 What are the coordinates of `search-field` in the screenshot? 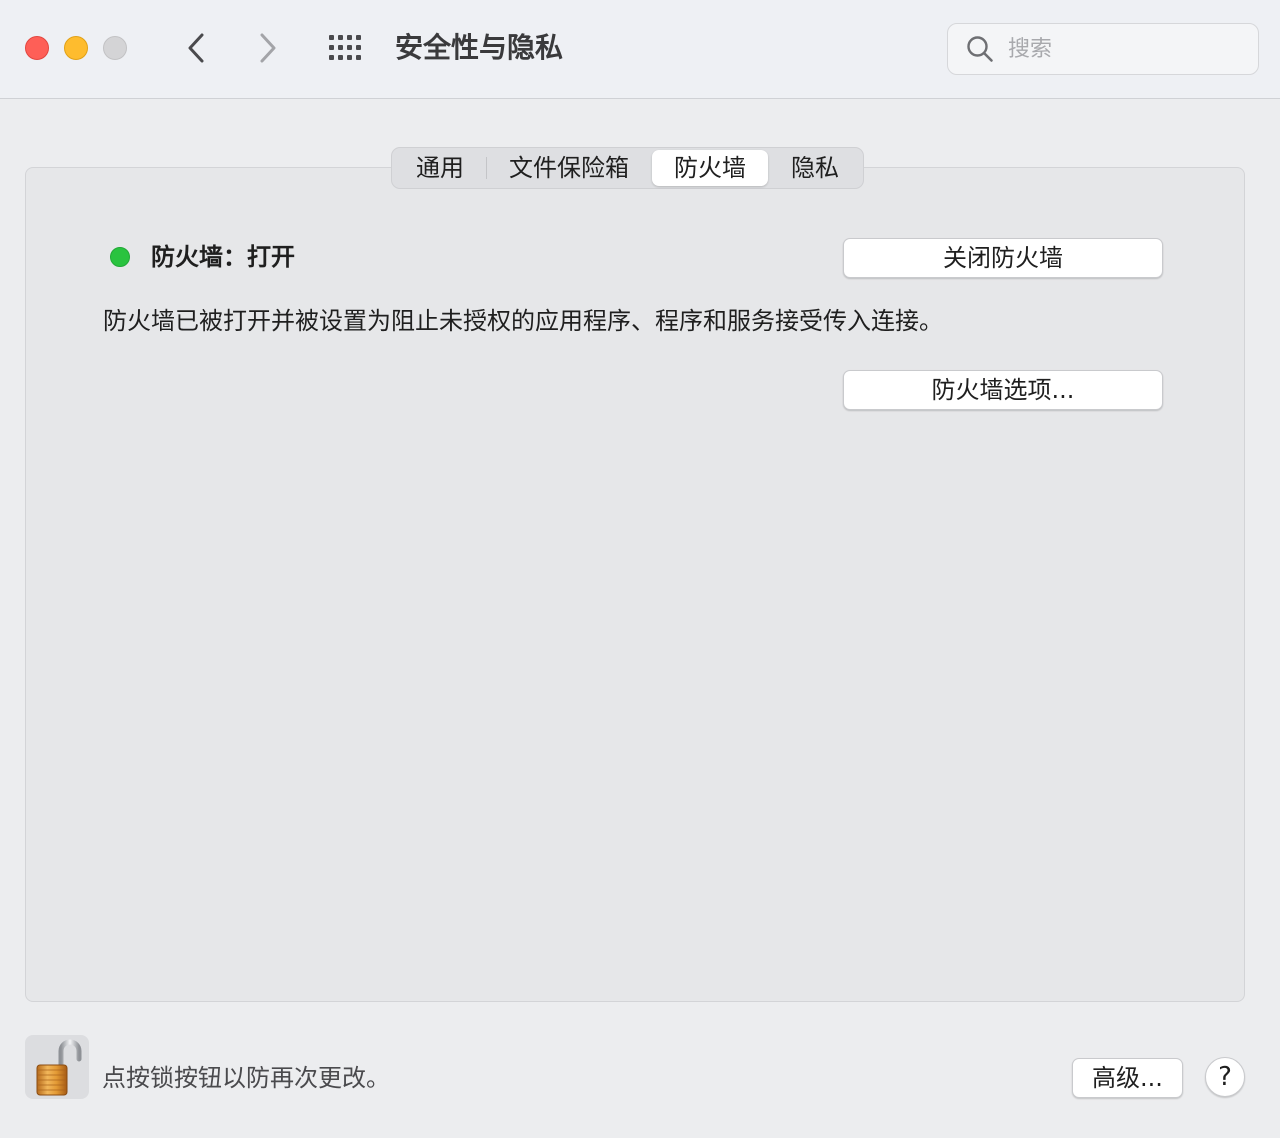 It's located at (1103, 49).